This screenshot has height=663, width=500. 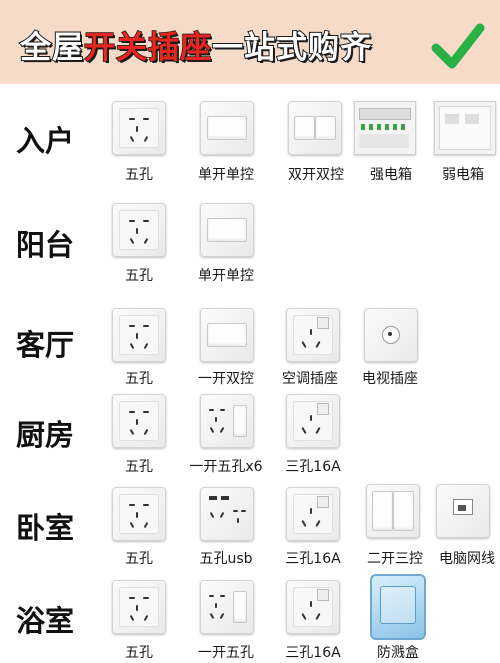 What do you see at coordinates (45, 345) in the screenshot?
I see `room-label-living-room: 客厅` at bounding box center [45, 345].